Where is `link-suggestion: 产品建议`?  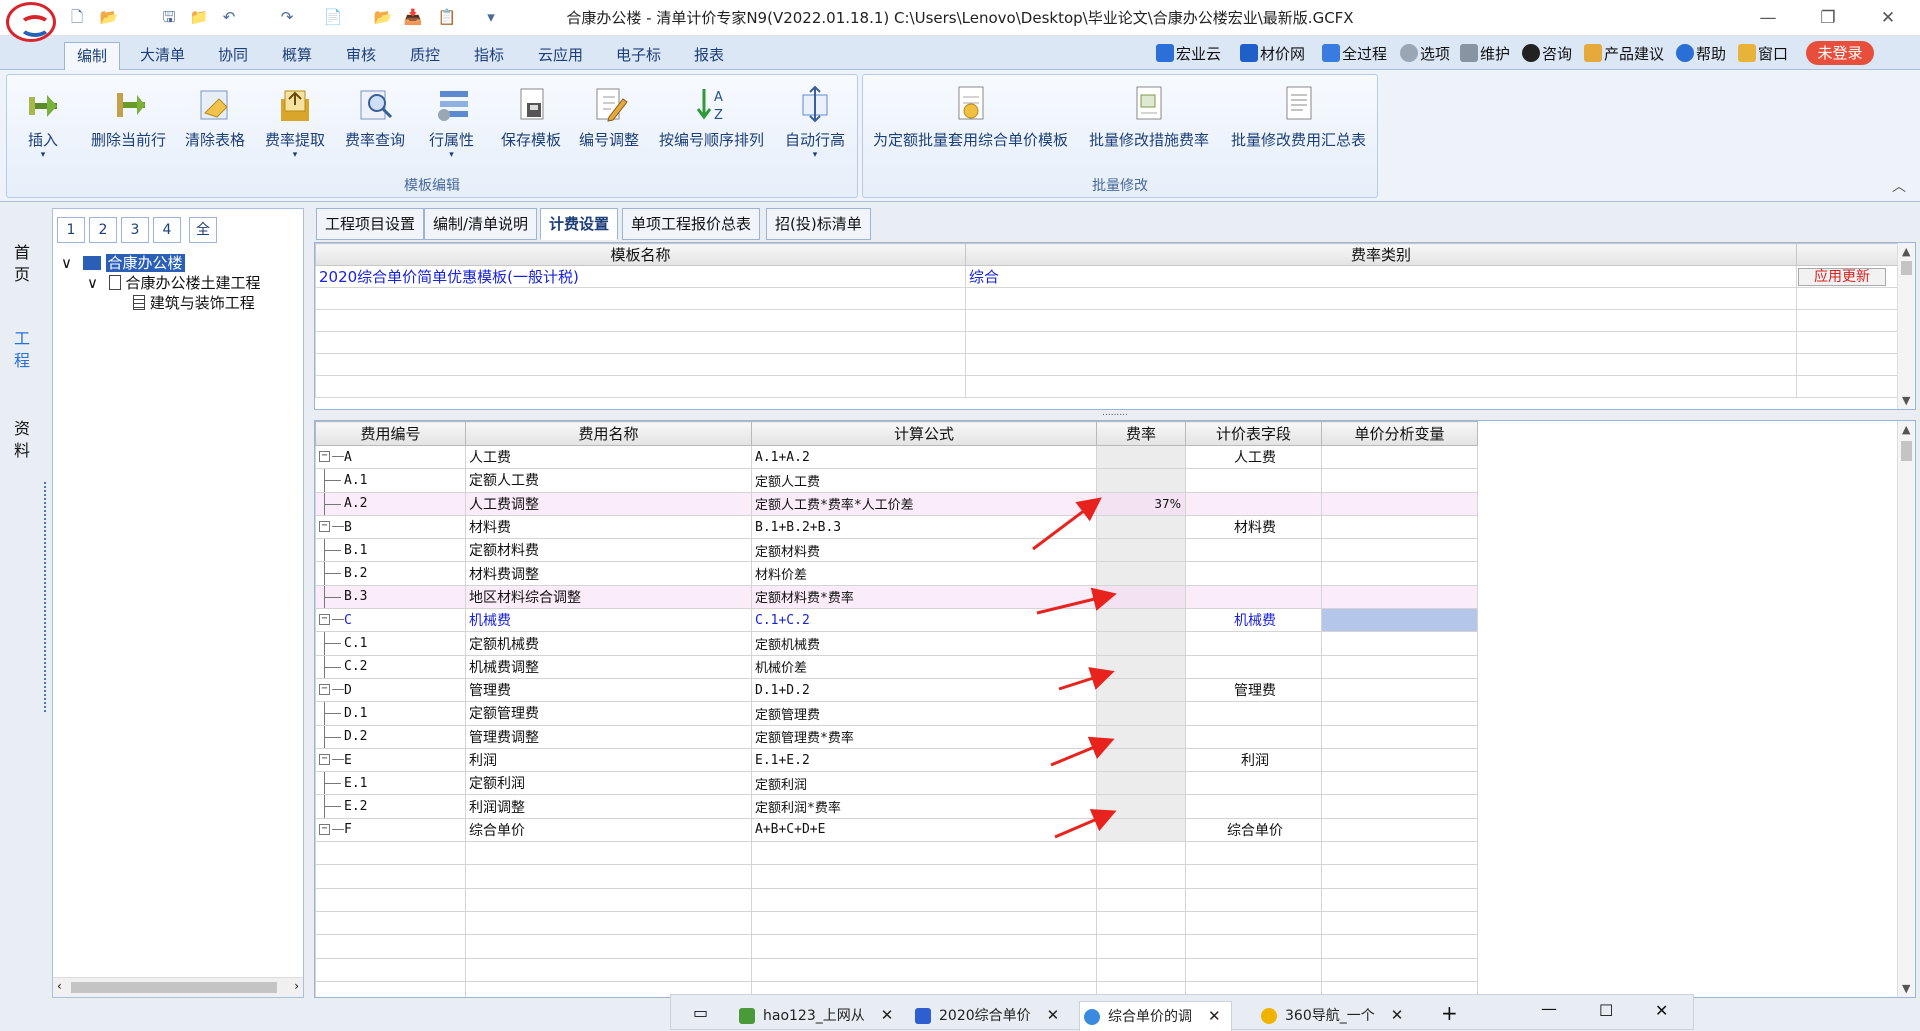 link-suggestion: 产品建议 is located at coordinates (1624, 54).